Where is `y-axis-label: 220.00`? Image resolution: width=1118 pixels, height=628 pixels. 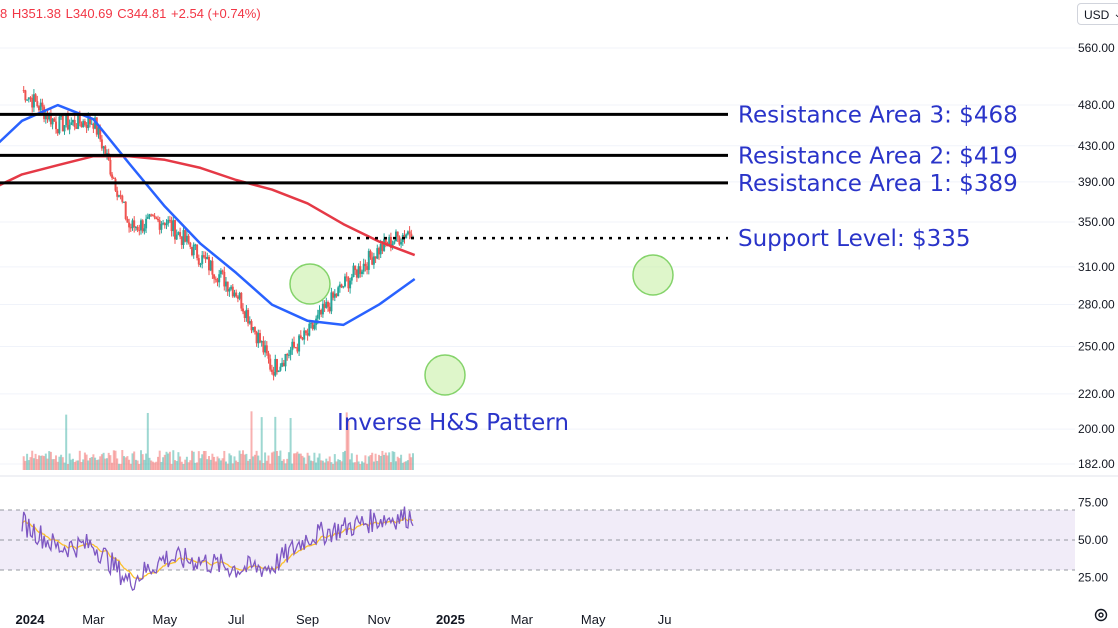
y-axis-label: 220.00 is located at coordinates (1096, 394).